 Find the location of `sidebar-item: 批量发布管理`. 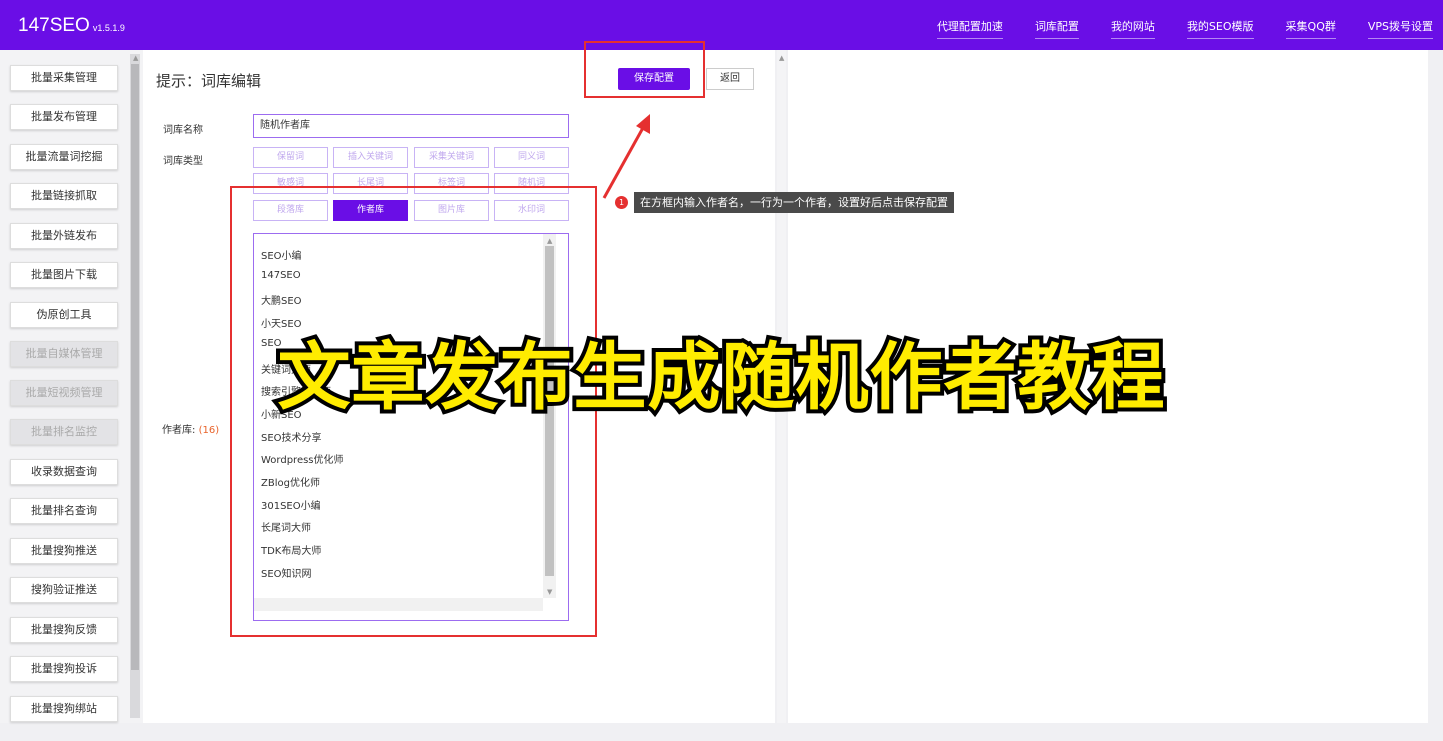

sidebar-item: 批量发布管理 is located at coordinates (64, 117).